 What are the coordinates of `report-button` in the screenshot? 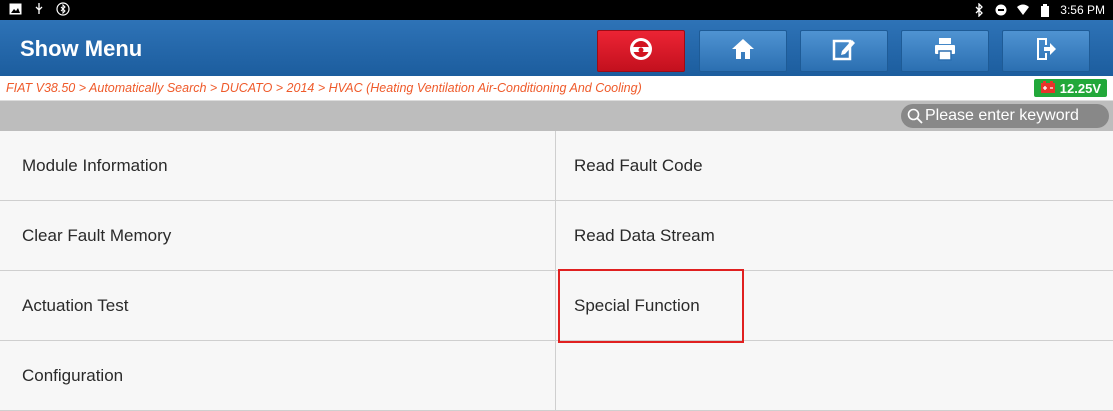 It's located at (844, 51).